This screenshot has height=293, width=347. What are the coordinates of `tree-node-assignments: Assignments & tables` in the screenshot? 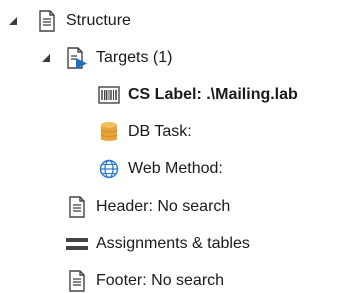 It's located at (158, 244).